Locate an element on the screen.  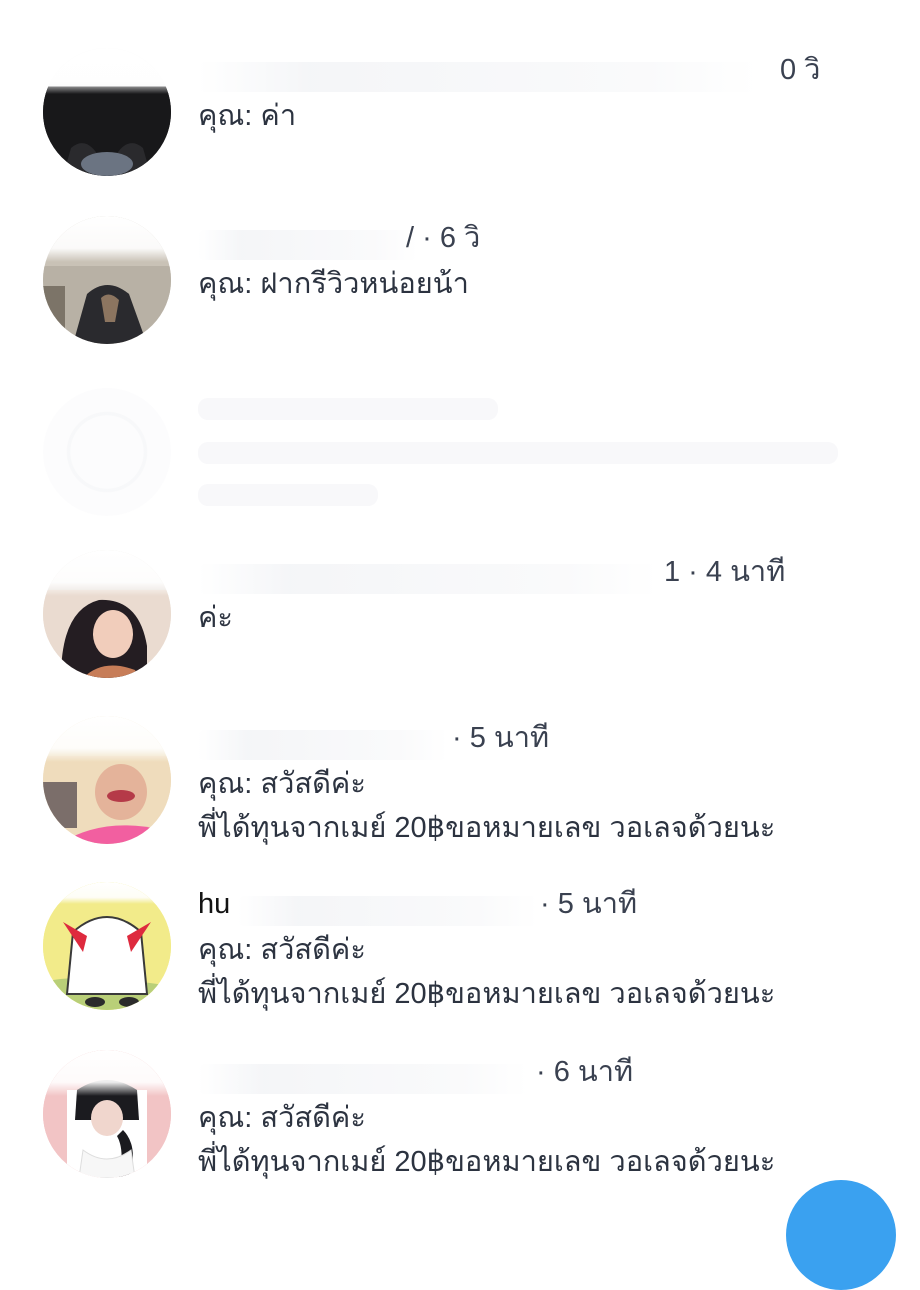
message-thread-3: 1 · 4 นาที ค่ะ is located at coordinates (460, 617).